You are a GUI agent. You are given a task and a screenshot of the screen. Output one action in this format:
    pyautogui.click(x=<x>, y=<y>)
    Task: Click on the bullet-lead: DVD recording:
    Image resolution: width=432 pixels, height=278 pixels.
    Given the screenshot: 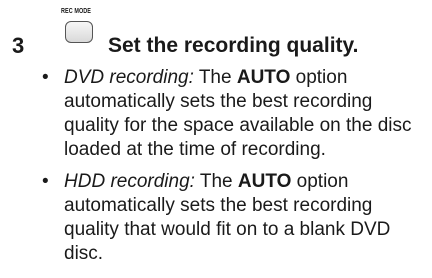 What is the action you would take?
    pyautogui.click(x=129, y=77)
    